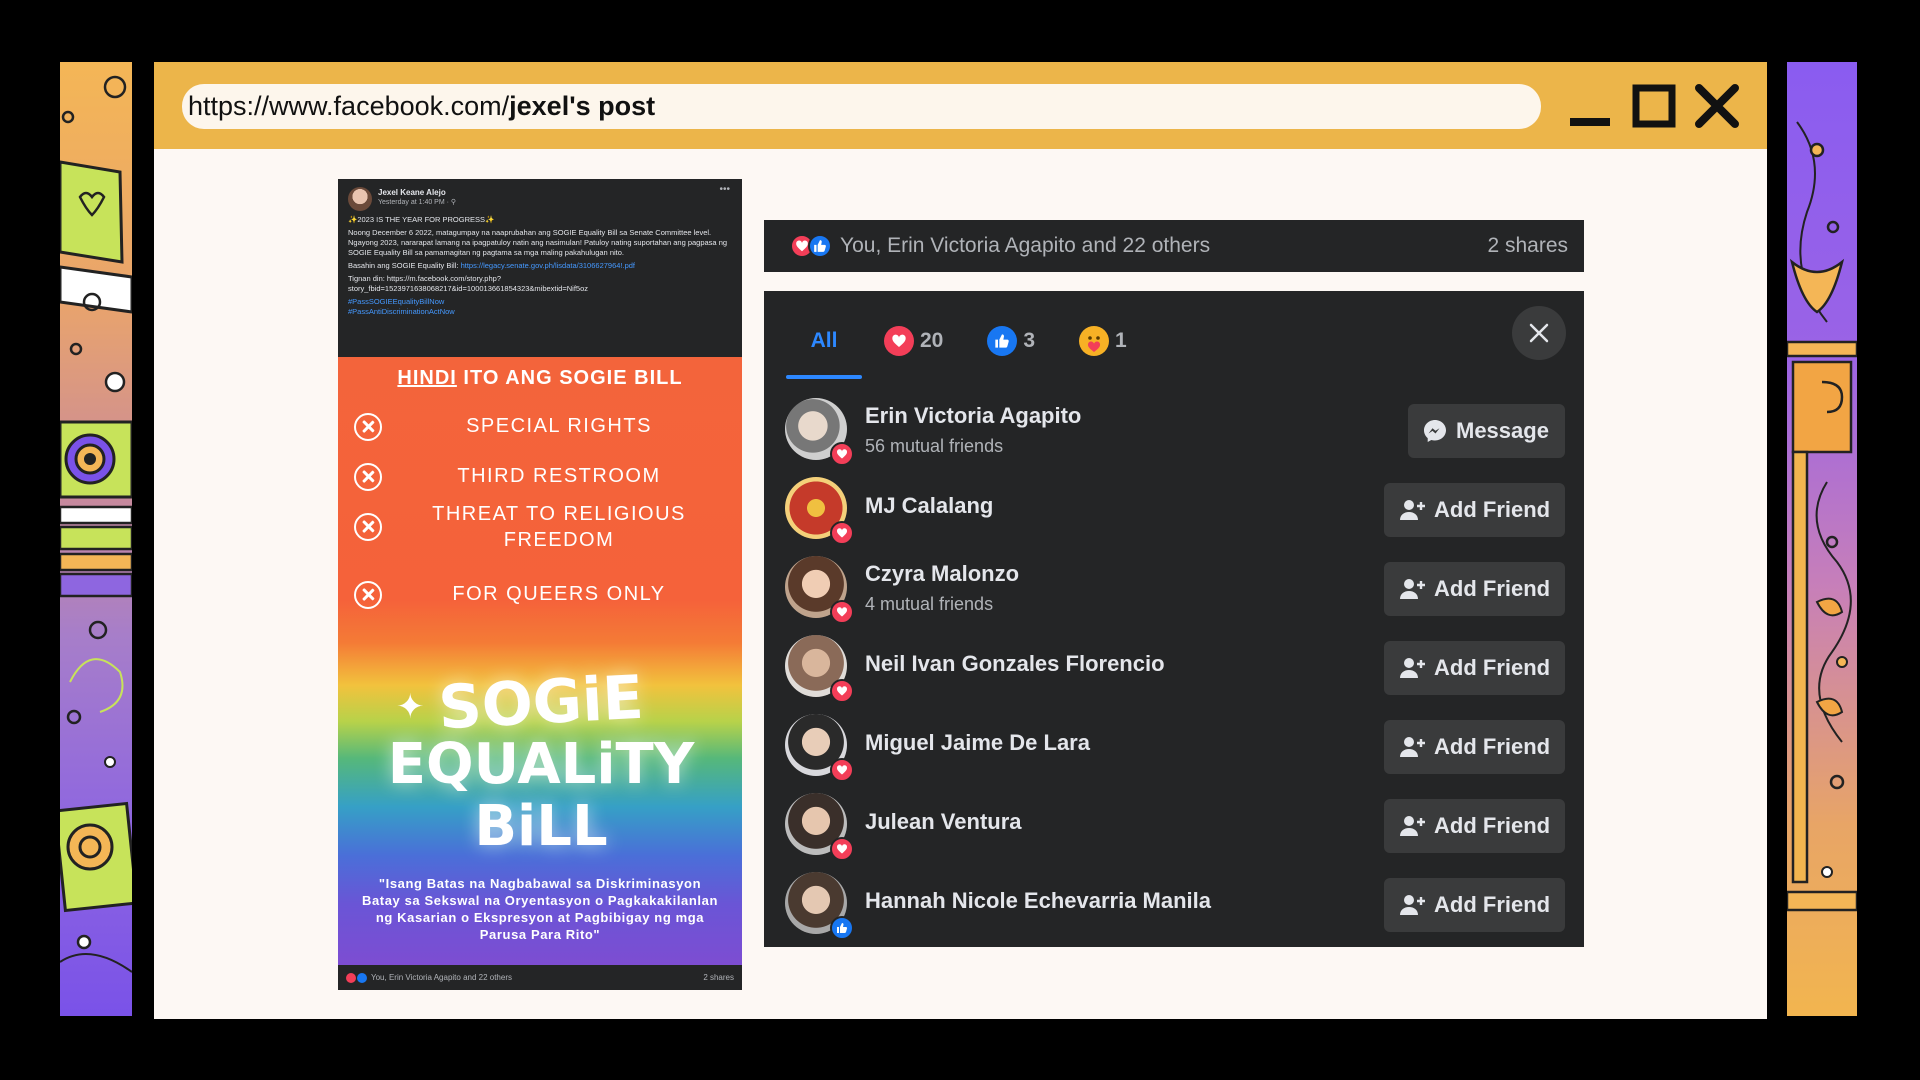 This screenshot has width=1920, height=1080. I want to click on more-options-icon: •••, so click(724, 189).